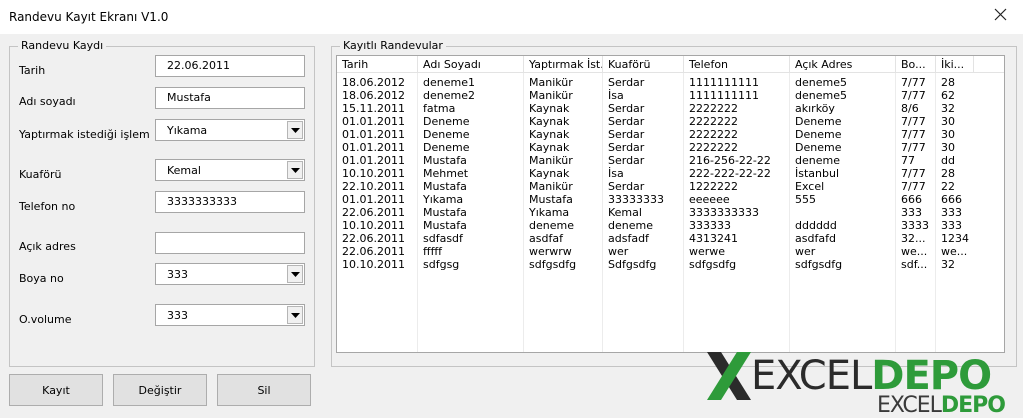 Image resolution: width=1023 pixels, height=418 pixels. What do you see at coordinates (449, 95) in the screenshot?
I see `table-cell: deneme2` at bounding box center [449, 95].